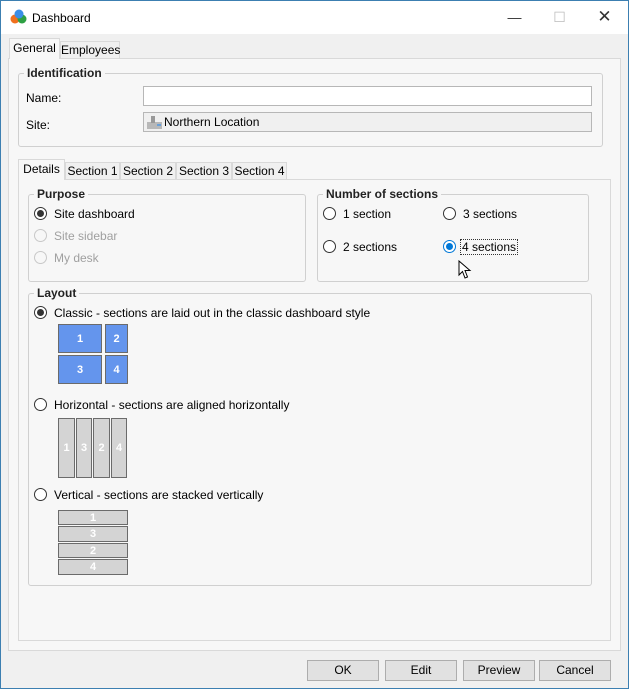 The height and width of the screenshot is (689, 629). I want to click on site-field: Northern Location, so click(367, 122).